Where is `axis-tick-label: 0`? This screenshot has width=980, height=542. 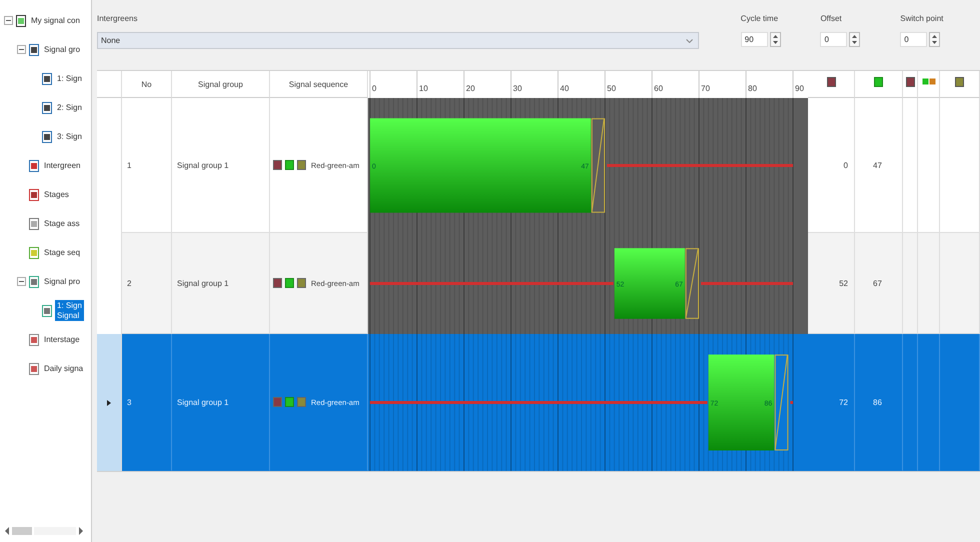
axis-tick-label: 0 is located at coordinates (374, 88).